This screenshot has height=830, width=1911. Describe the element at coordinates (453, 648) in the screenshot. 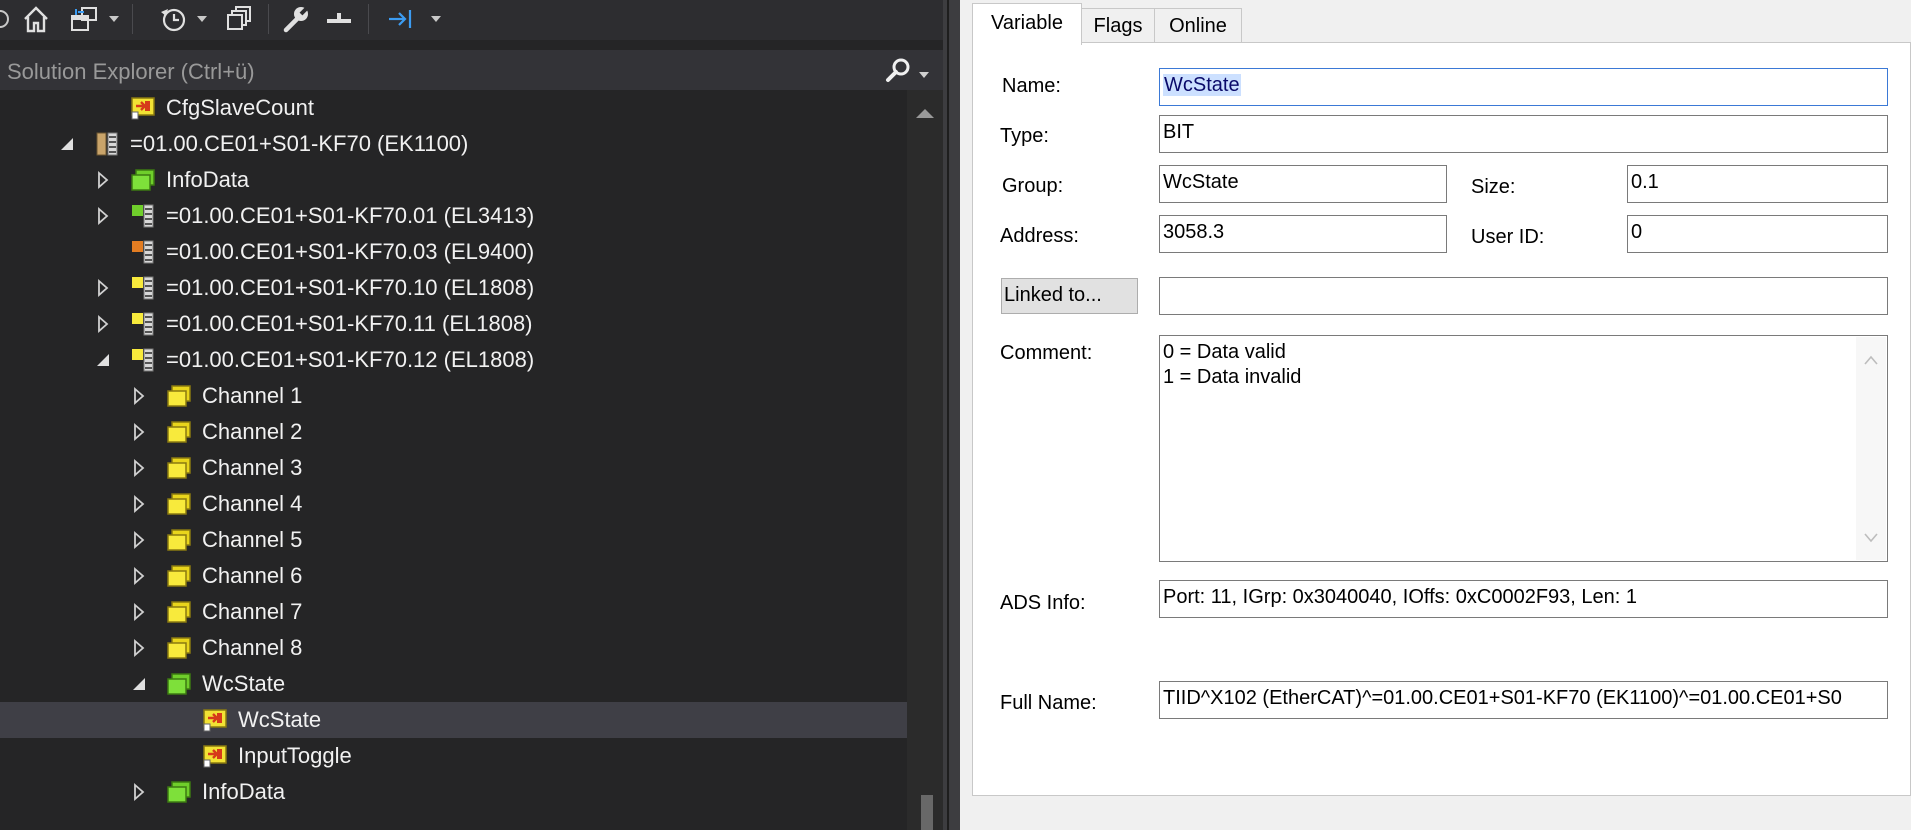

I see `tree-item: Channel 8` at that location.